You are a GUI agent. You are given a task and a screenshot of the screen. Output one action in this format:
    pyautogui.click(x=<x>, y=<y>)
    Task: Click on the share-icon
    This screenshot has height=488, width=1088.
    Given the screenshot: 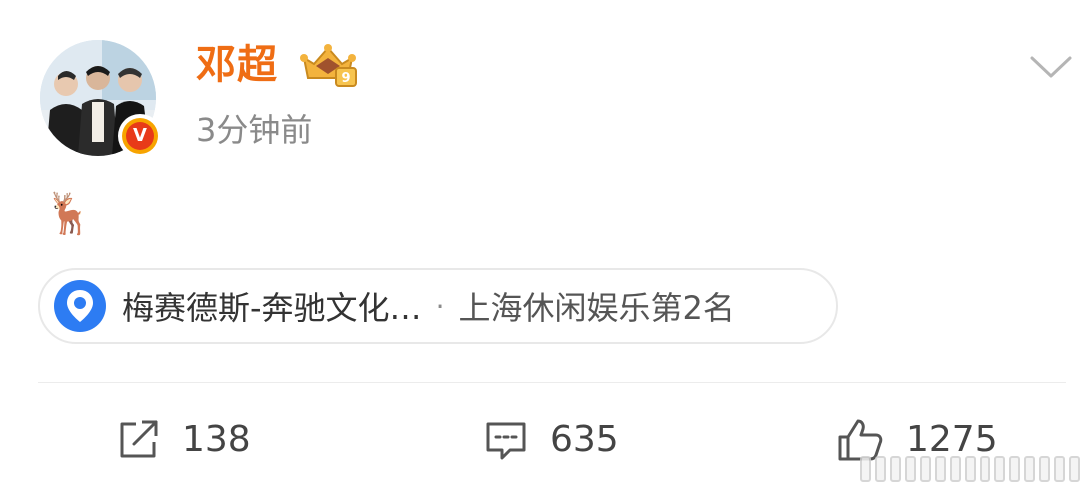 What is the action you would take?
    pyautogui.click(x=139, y=439)
    